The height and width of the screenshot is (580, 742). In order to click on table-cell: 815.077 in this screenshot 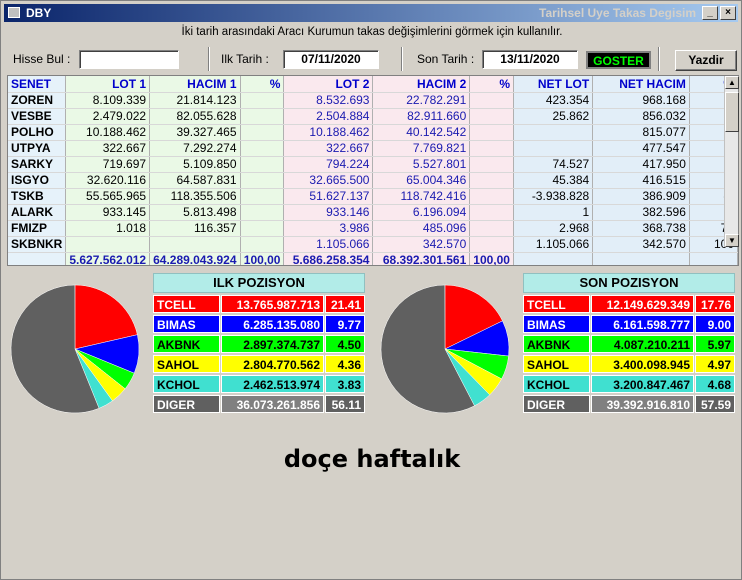, I will do `click(641, 132)`.